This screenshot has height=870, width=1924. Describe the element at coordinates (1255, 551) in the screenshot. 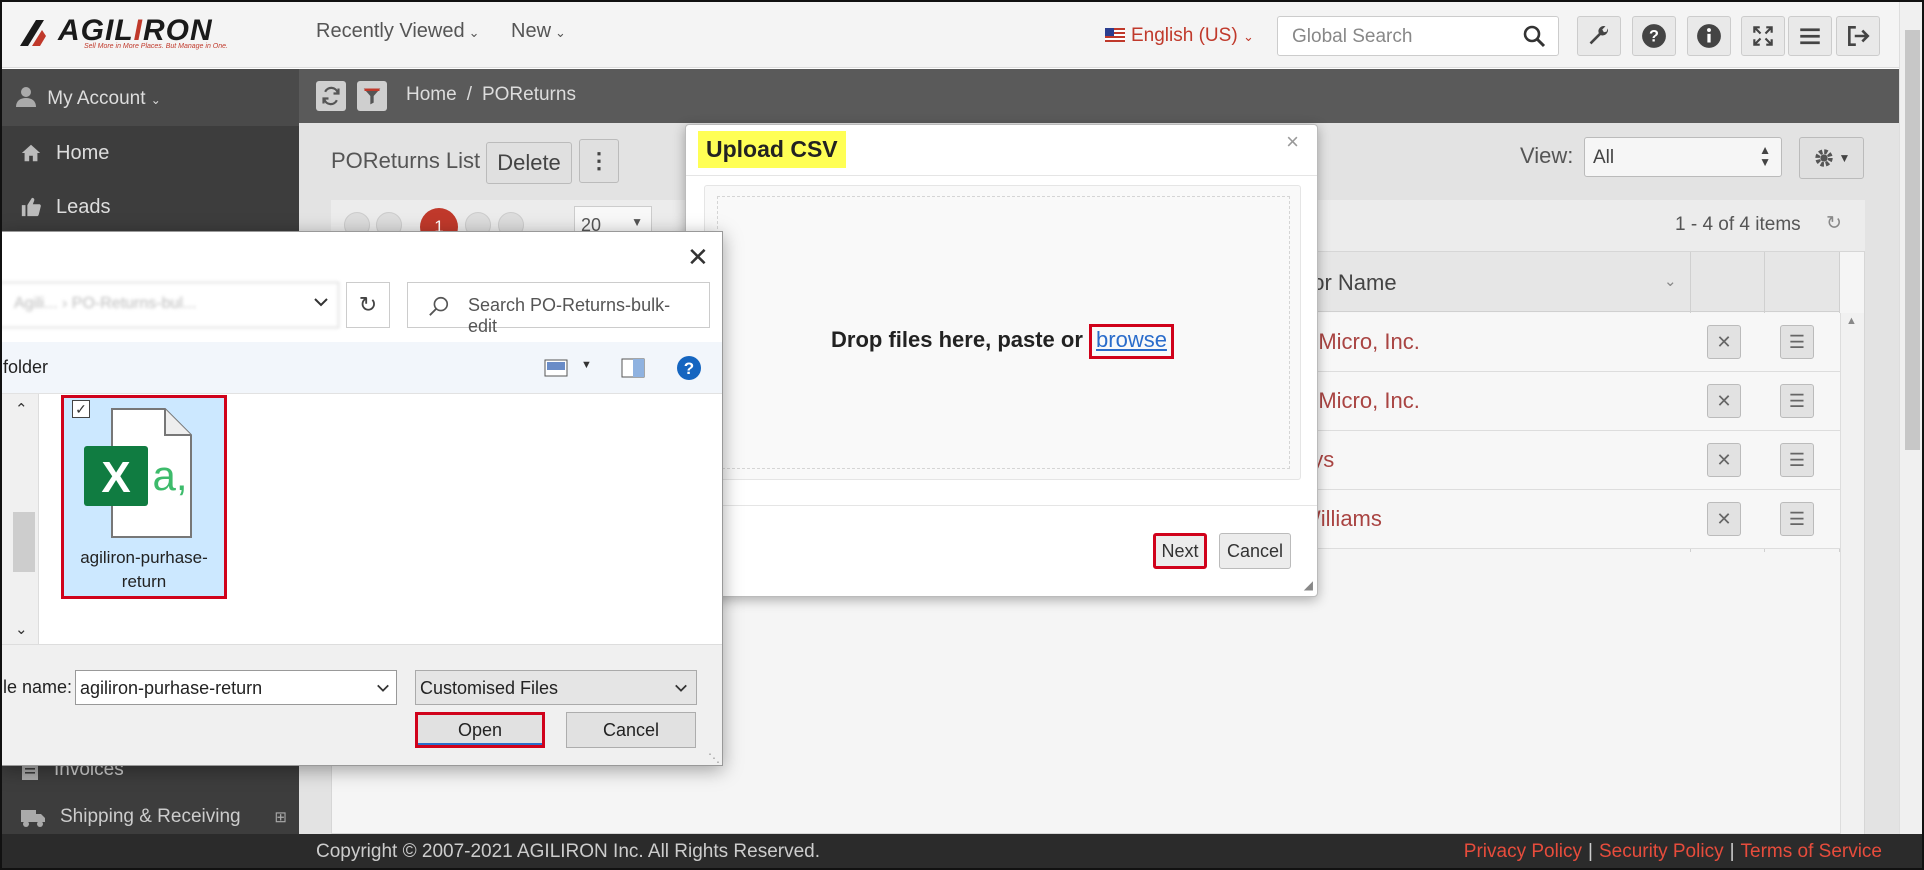

I see `modal-cancel-button: Cancel` at that location.